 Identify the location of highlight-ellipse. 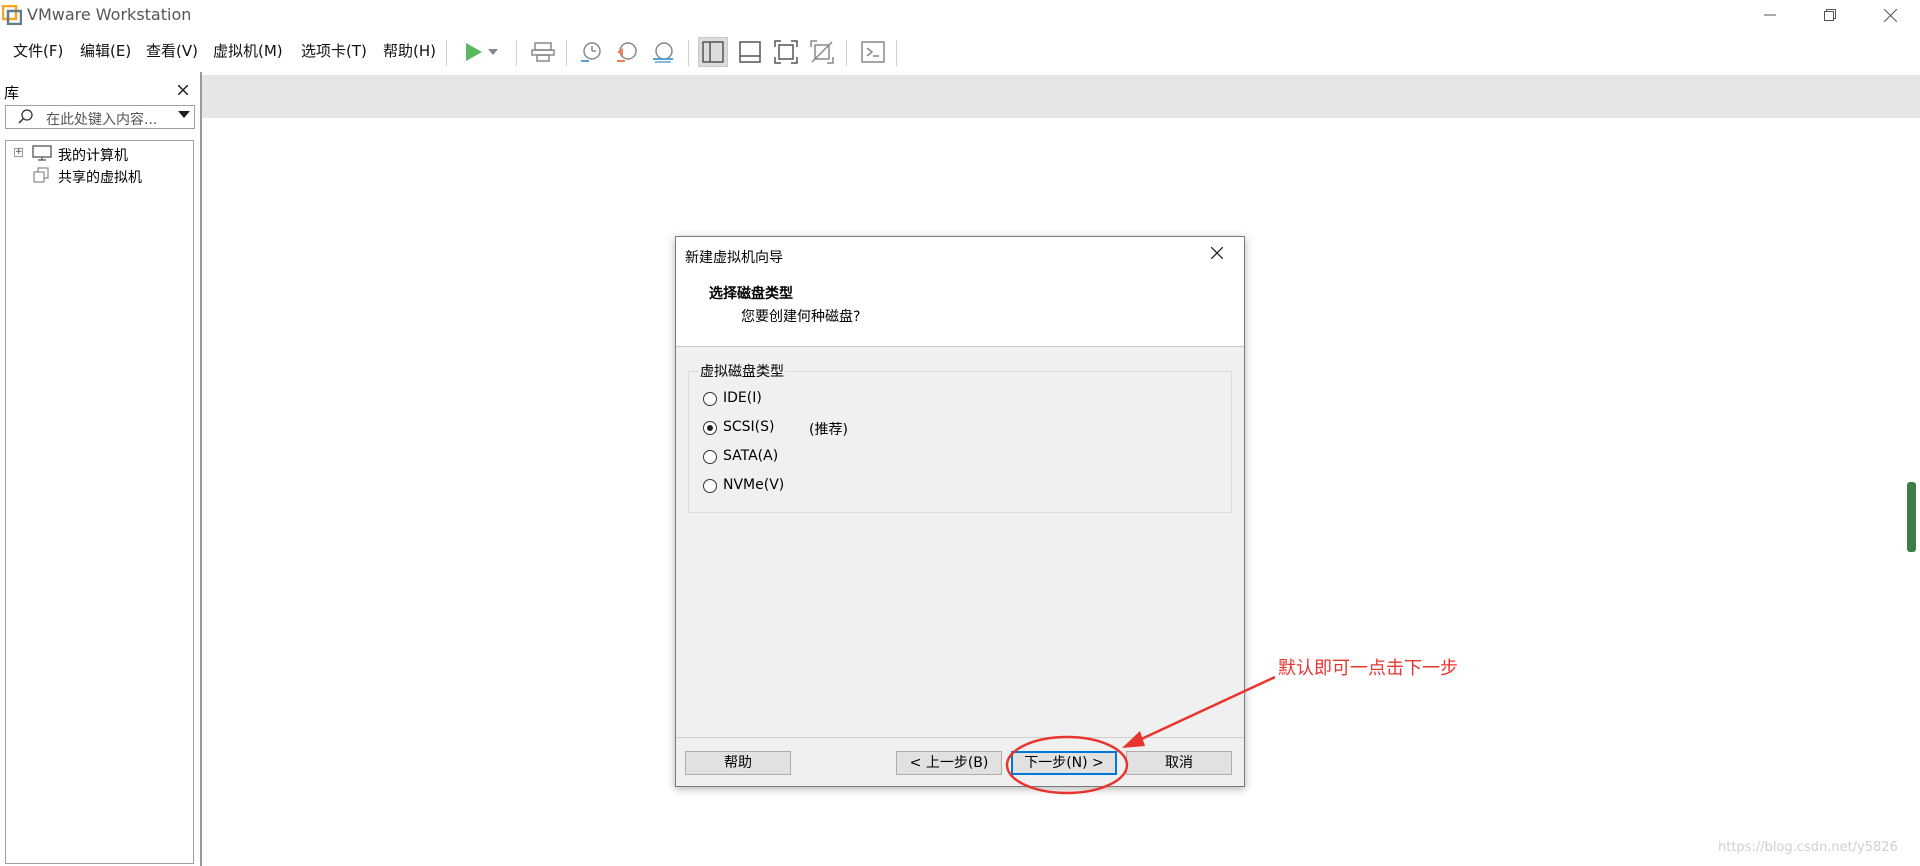
(1067, 765).